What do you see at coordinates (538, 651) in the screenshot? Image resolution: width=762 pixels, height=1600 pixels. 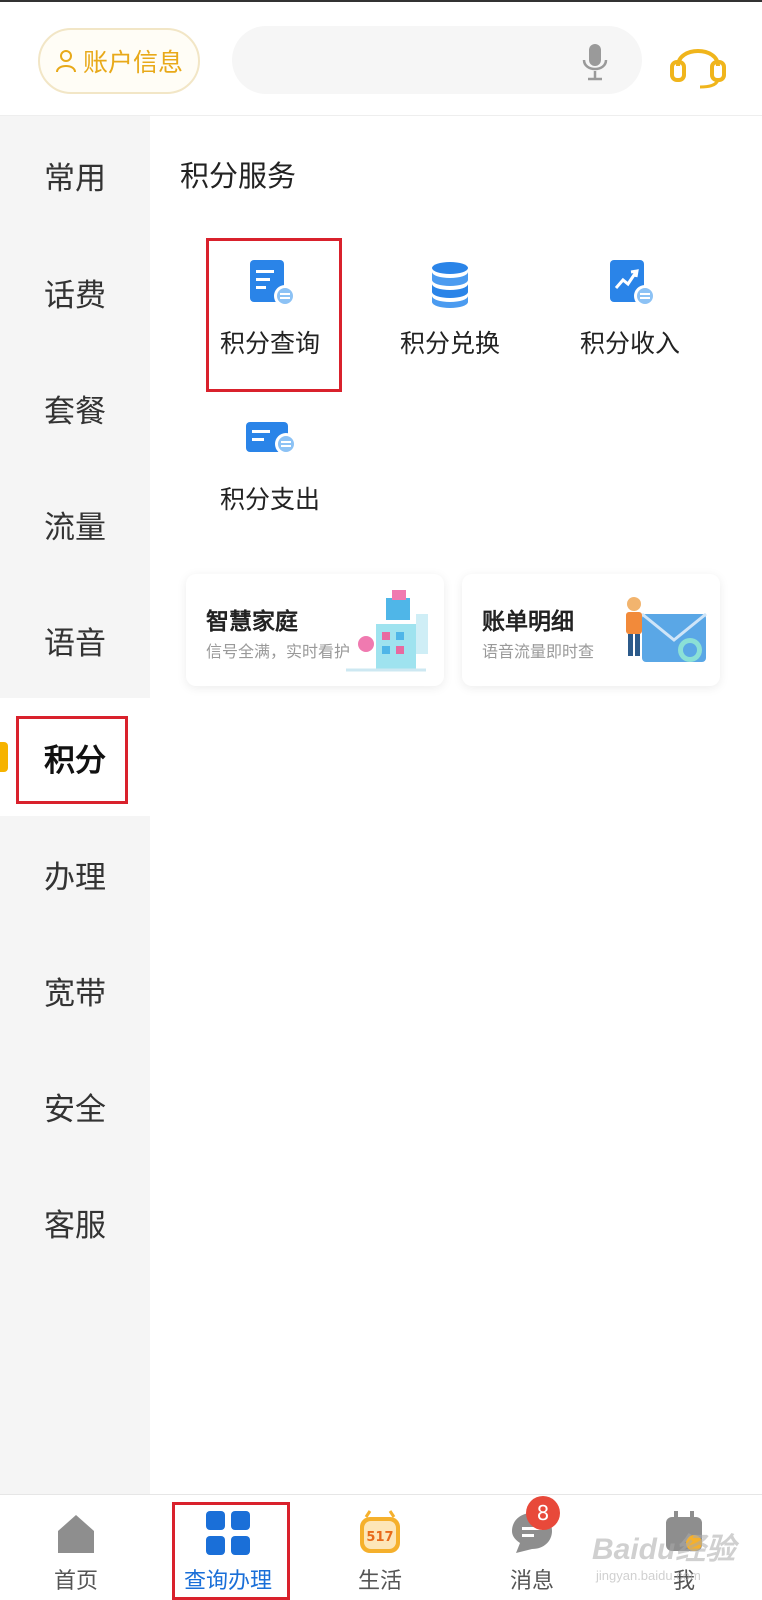 I see `card-subtitle: 语音流量即时查` at bounding box center [538, 651].